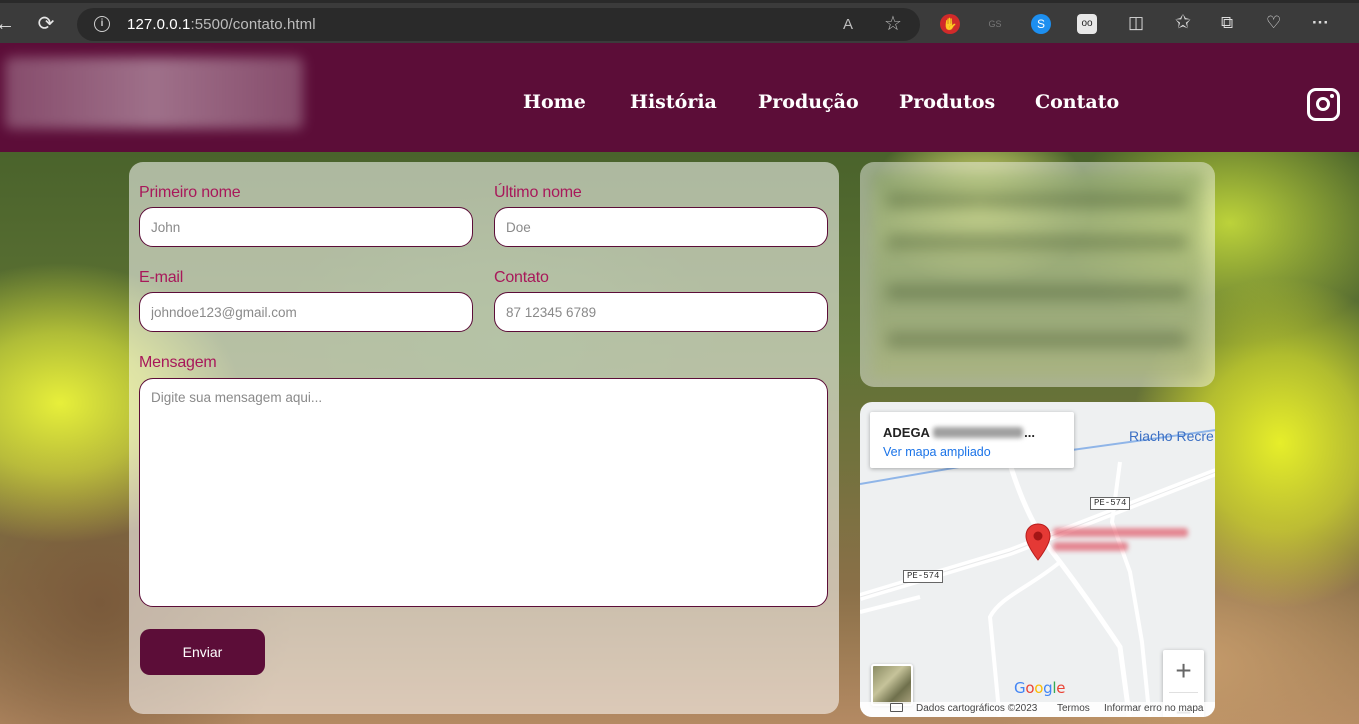 The image size is (1359, 724). What do you see at coordinates (161, 277) in the screenshot?
I see `email-label: E-mail` at bounding box center [161, 277].